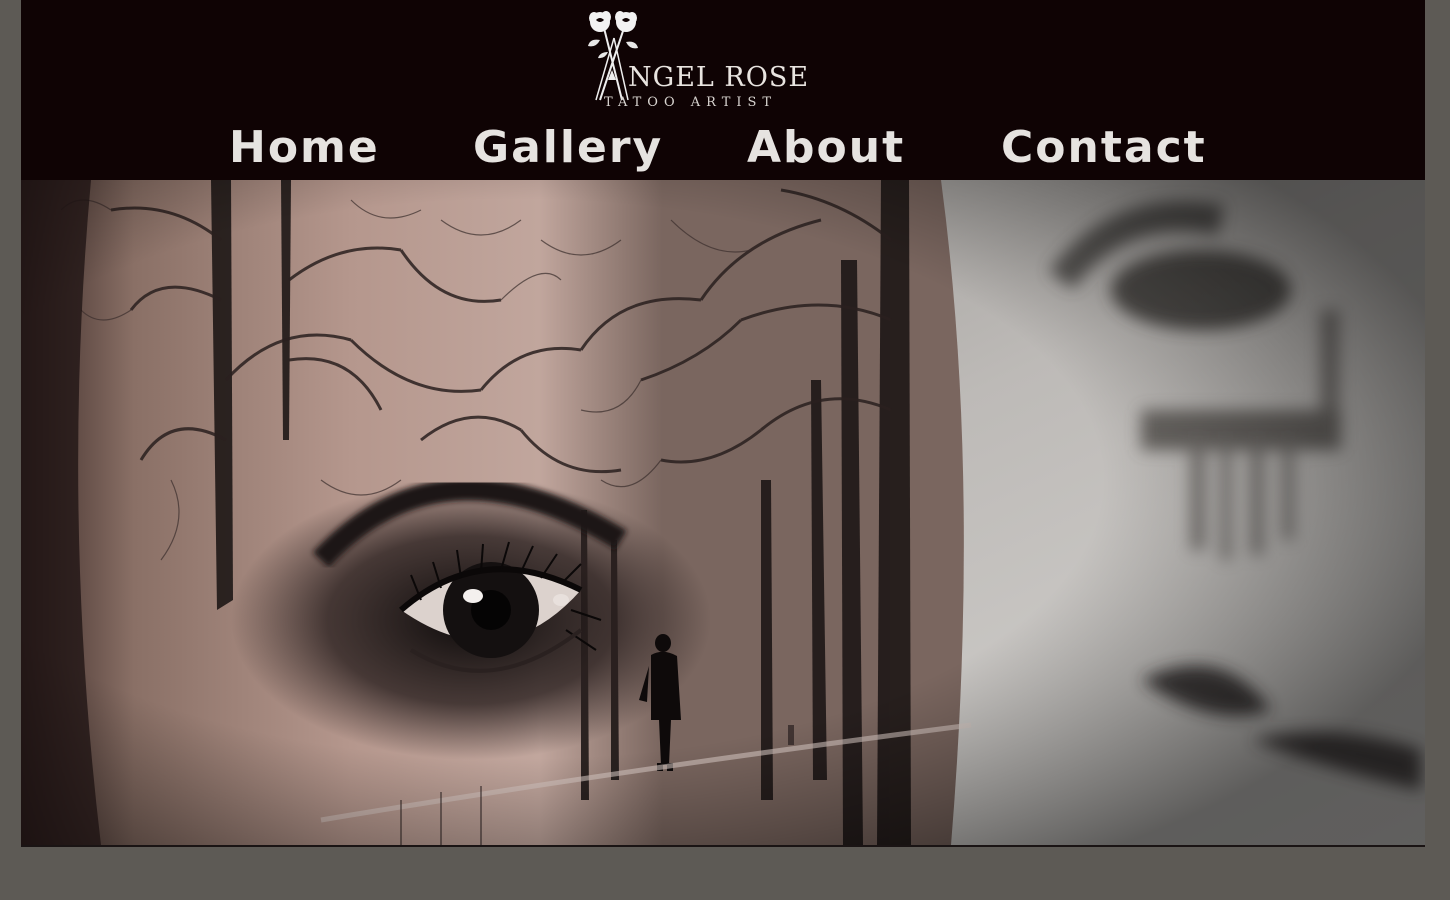 This screenshot has width=1450, height=900. What do you see at coordinates (718, 77) in the screenshot?
I see `svg-text: NGEL ROSE` at bounding box center [718, 77].